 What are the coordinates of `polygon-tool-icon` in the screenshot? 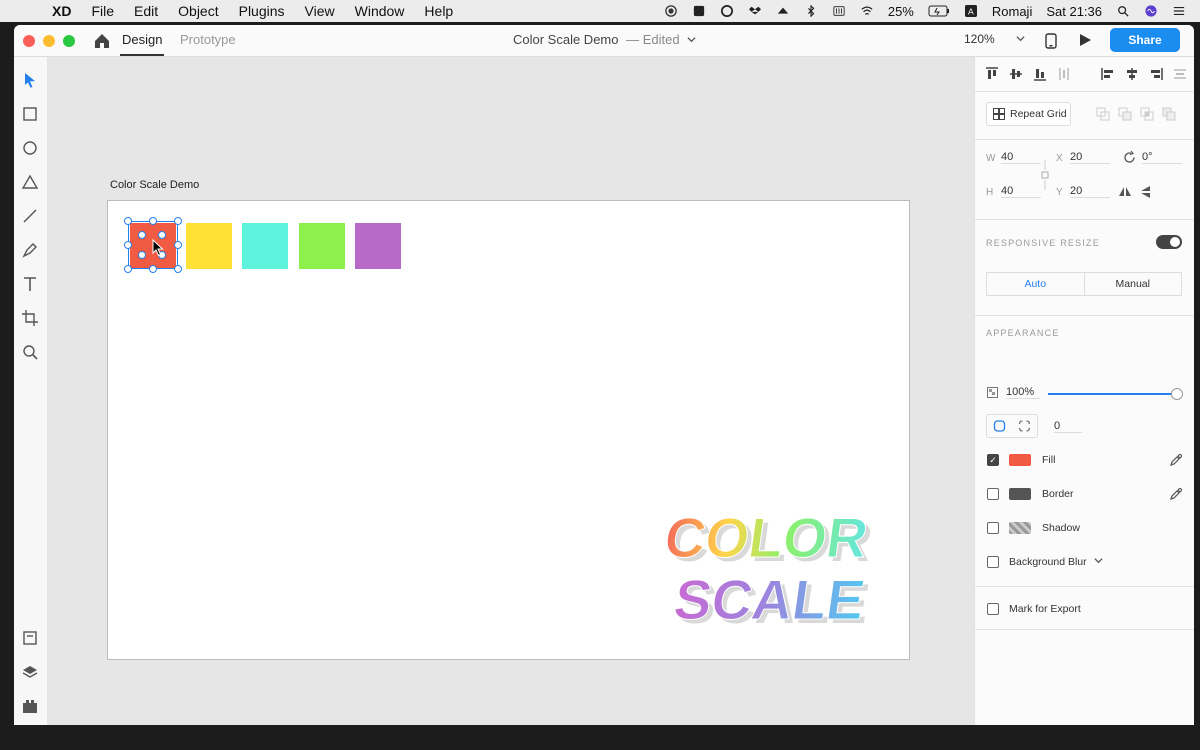 It's located at (30, 182).